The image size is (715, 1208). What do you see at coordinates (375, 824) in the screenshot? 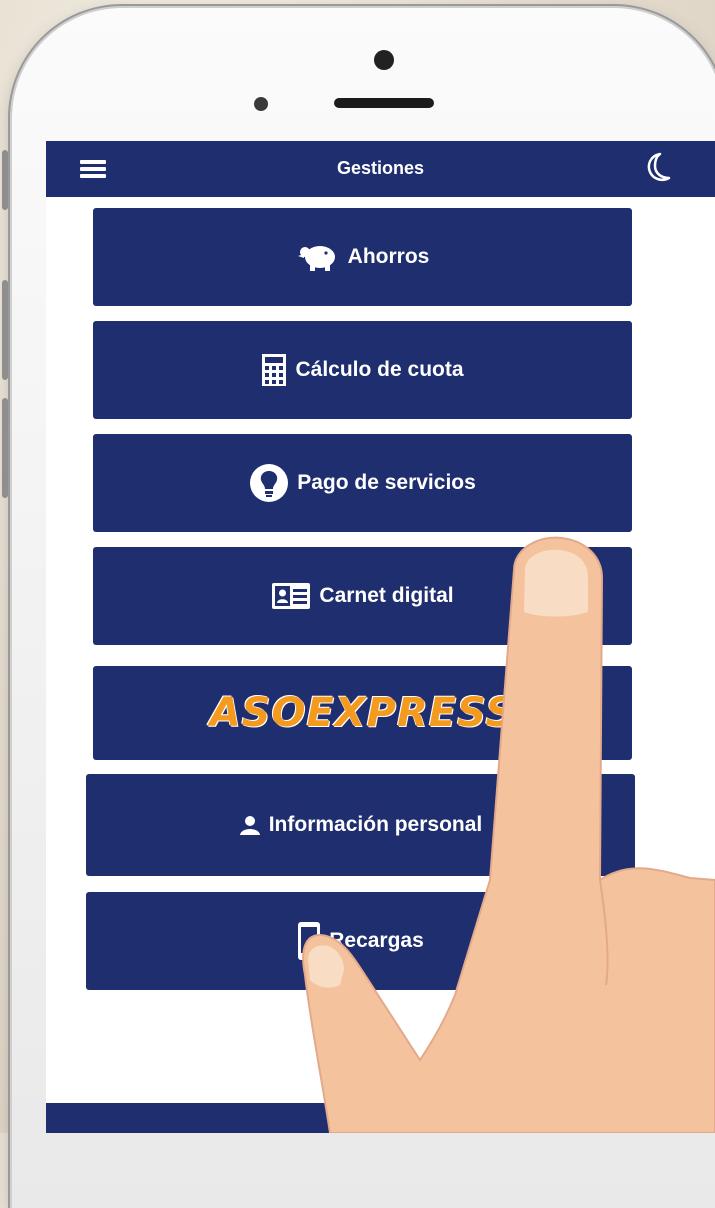
I see `personal-info-label: Información personal` at bounding box center [375, 824].